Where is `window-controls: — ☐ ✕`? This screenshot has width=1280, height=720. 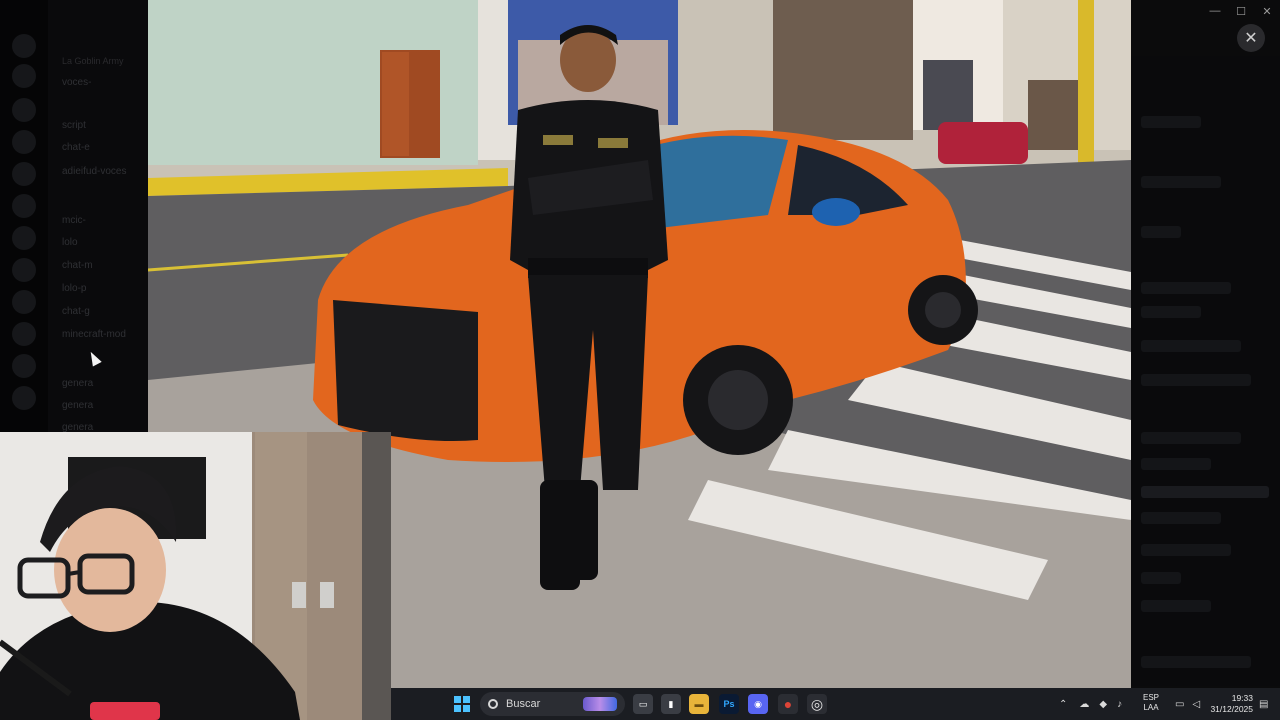 window-controls: — ☐ ✕ is located at coordinates (1241, 11).